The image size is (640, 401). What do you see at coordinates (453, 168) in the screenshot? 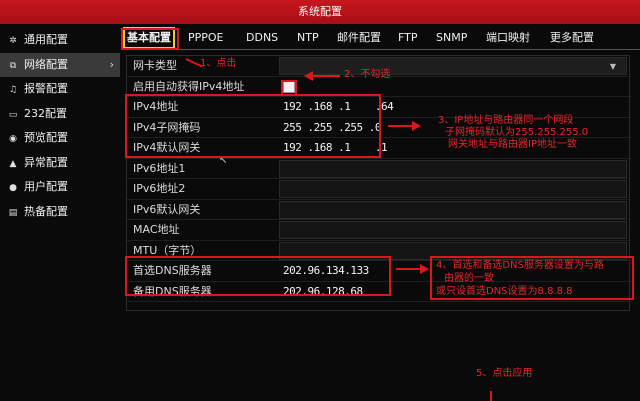
I see `ipv6-address1-field` at bounding box center [453, 168].